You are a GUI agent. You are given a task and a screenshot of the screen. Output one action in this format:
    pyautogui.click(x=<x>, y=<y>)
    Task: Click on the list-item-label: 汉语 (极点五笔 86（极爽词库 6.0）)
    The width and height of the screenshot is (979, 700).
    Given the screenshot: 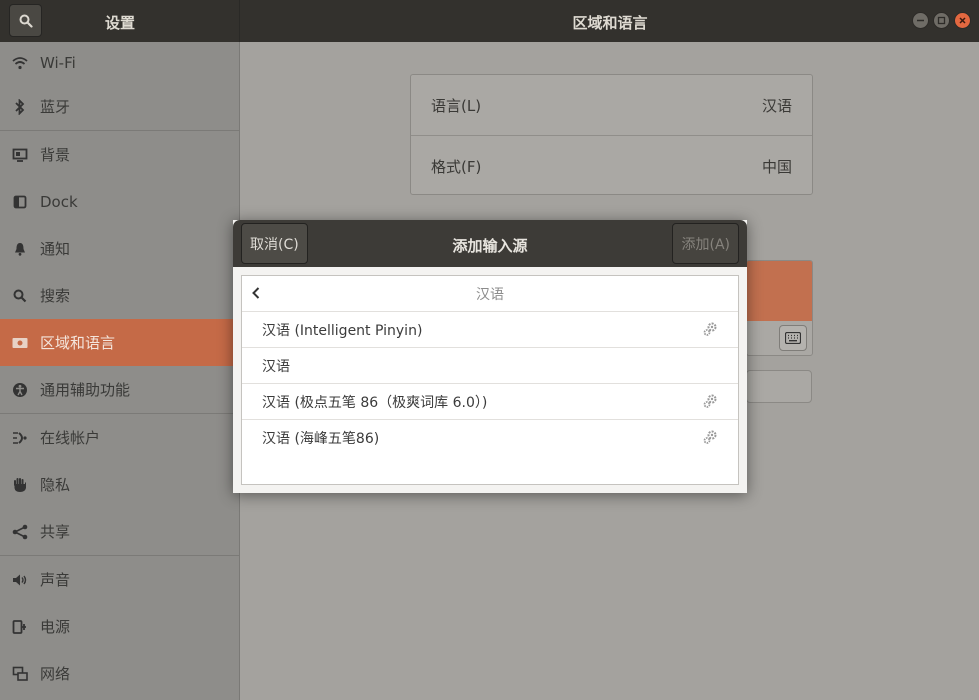 What is the action you would take?
    pyautogui.click(x=375, y=402)
    